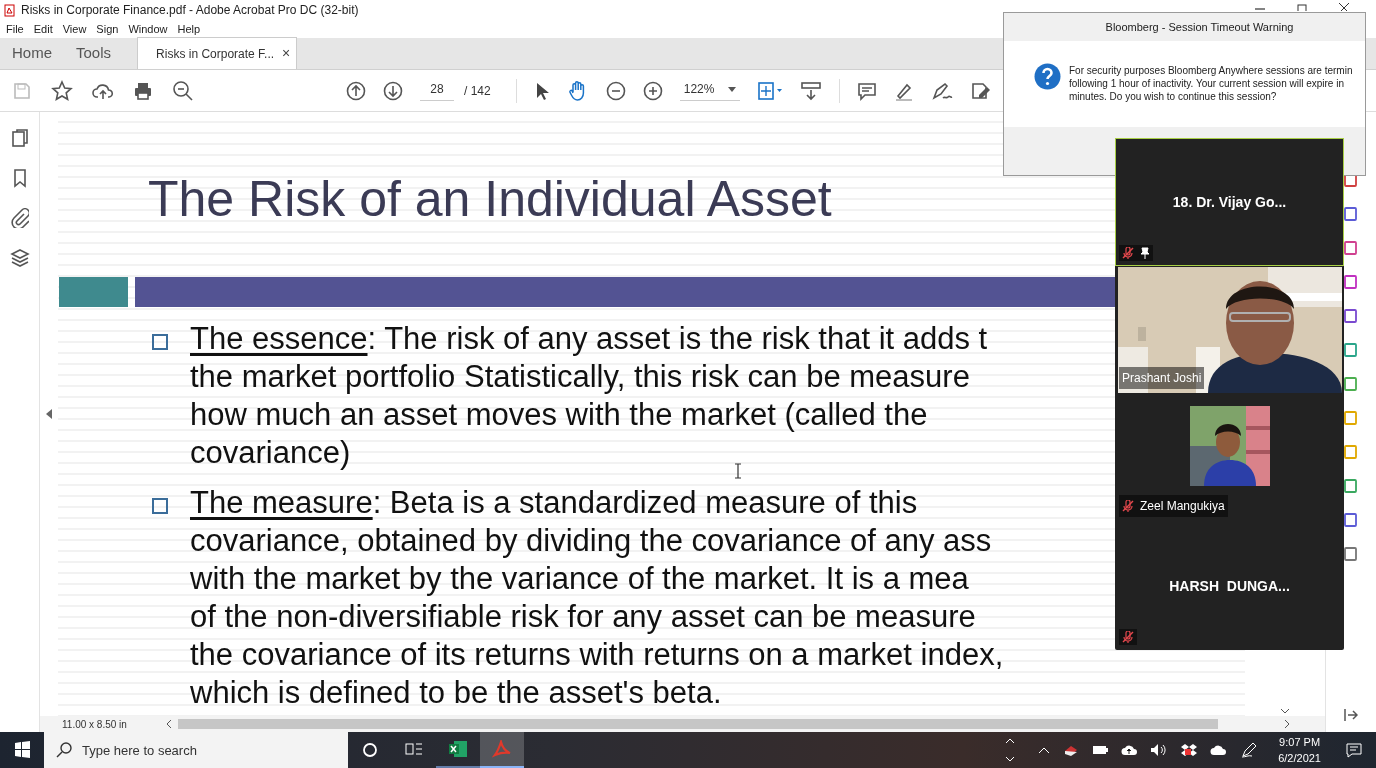 The width and height of the screenshot is (1376, 768). What do you see at coordinates (148, 29) in the screenshot?
I see `menu-item: Window` at bounding box center [148, 29].